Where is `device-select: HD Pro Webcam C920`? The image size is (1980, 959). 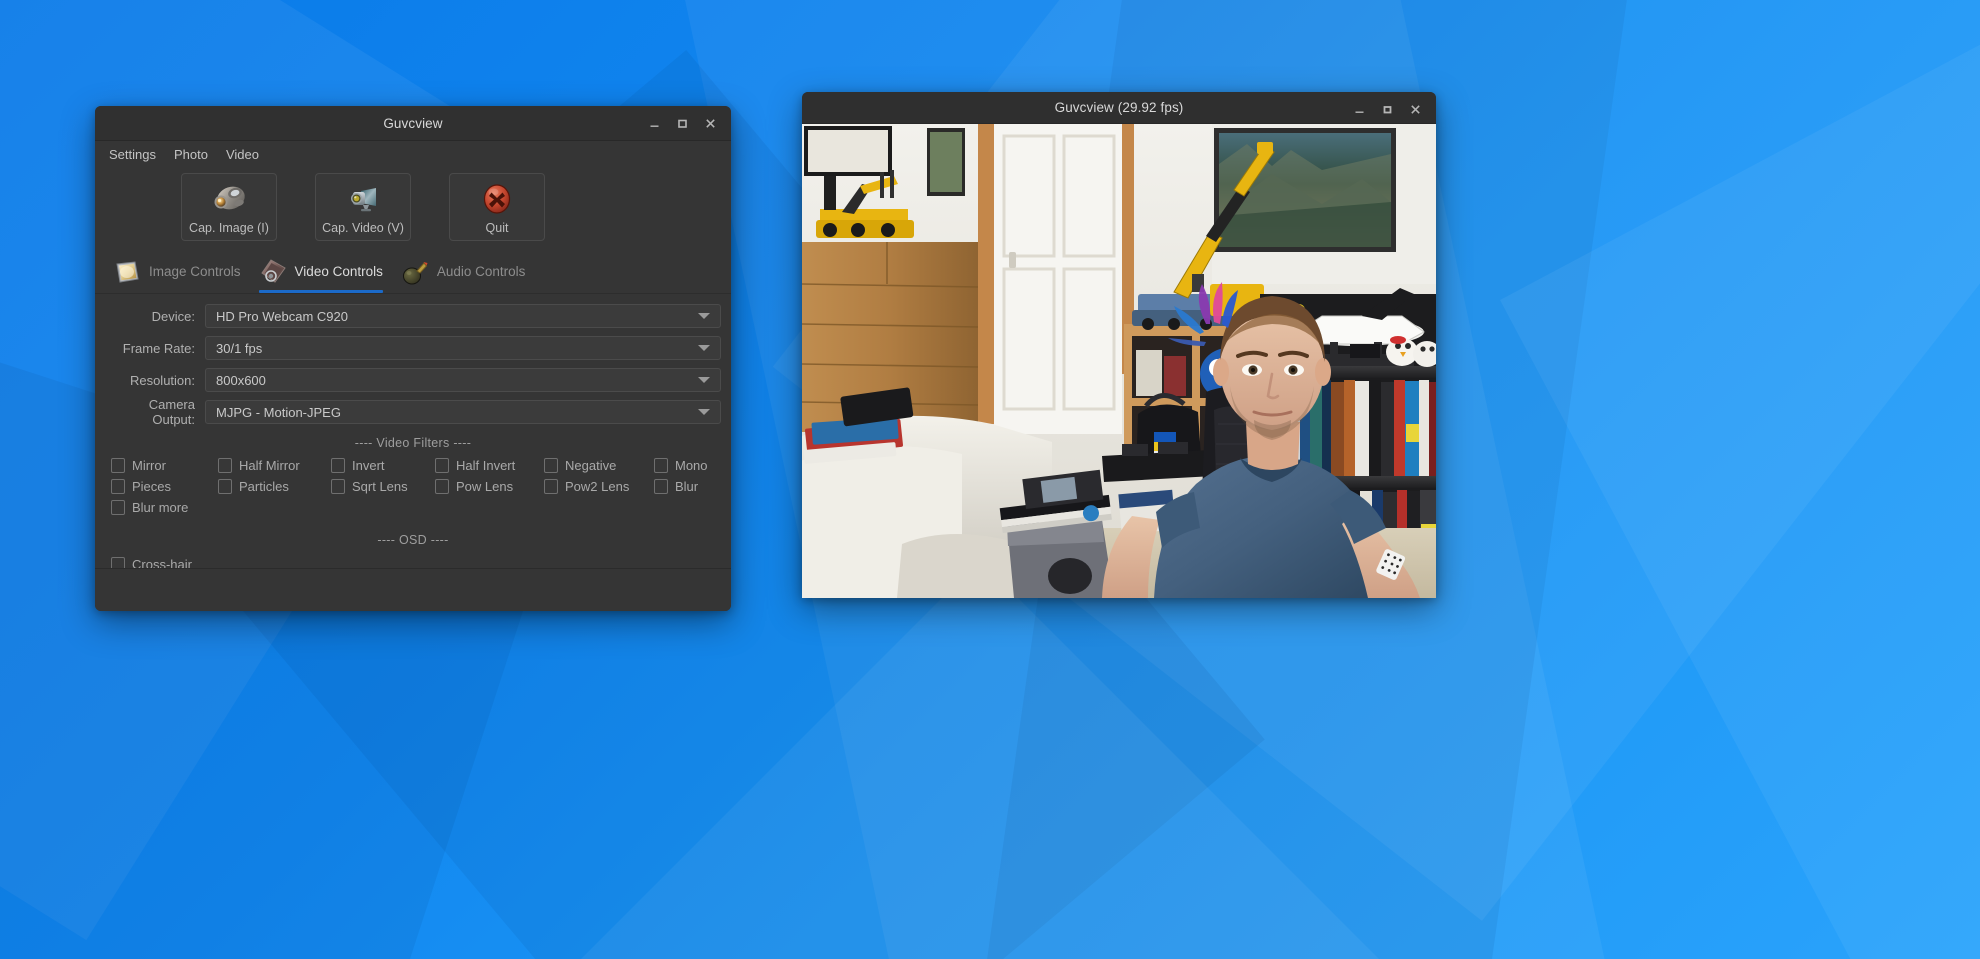
device-select: HD Pro Webcam C920 is located at coordinates (463, 316).